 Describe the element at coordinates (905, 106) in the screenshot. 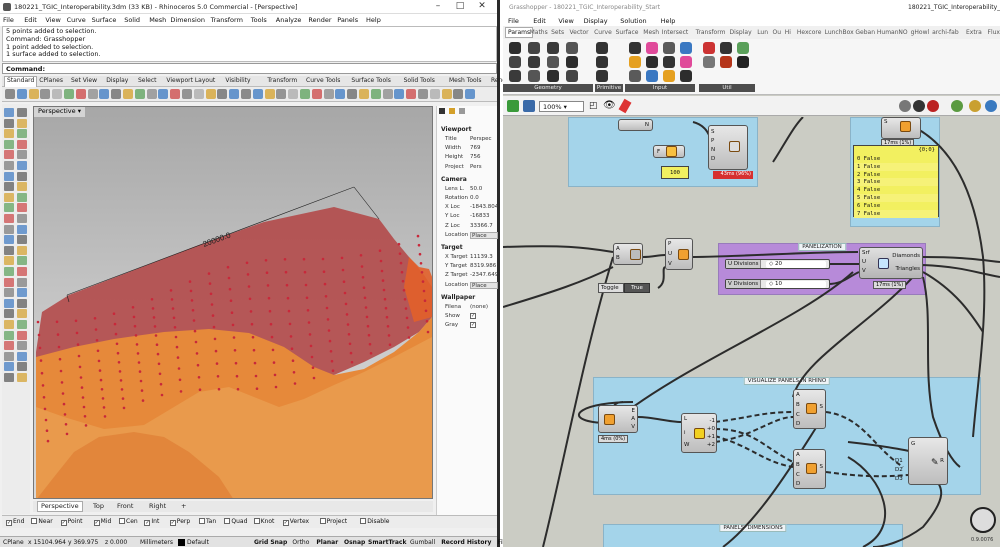

I see `preview-mode-icon` at that location.